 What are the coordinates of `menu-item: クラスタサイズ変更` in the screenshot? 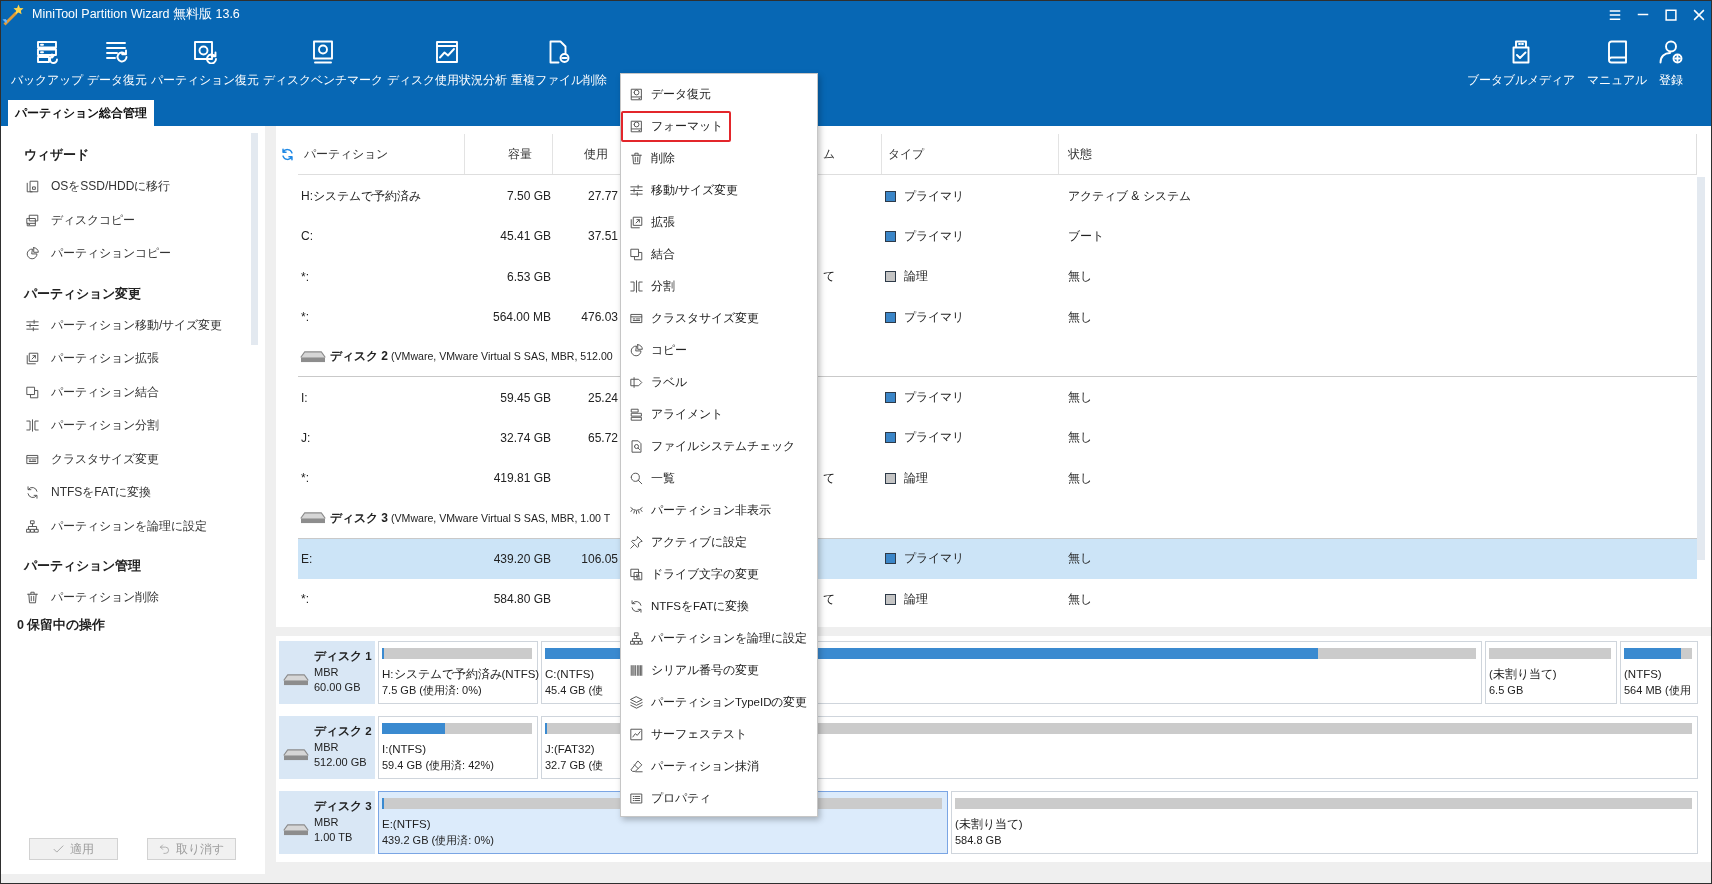 It's located at (694, 318).